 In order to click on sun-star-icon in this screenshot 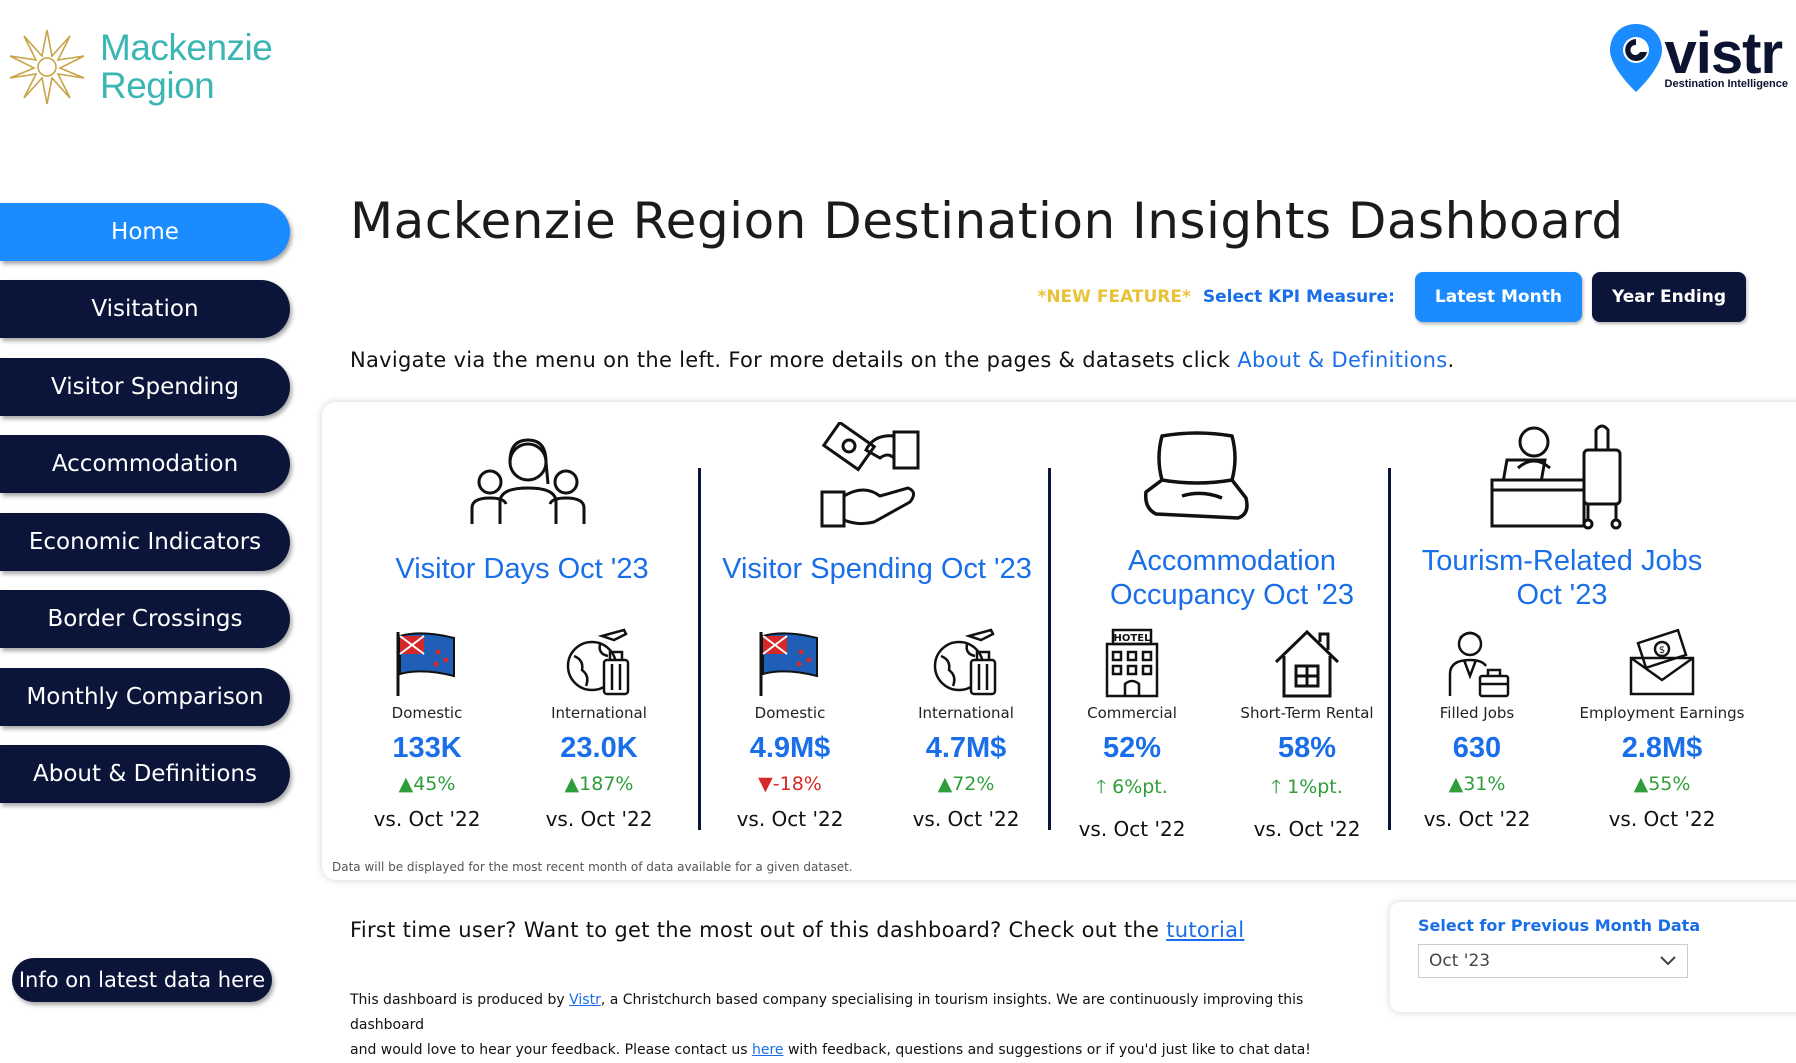, I will do `click(47, 67)`.